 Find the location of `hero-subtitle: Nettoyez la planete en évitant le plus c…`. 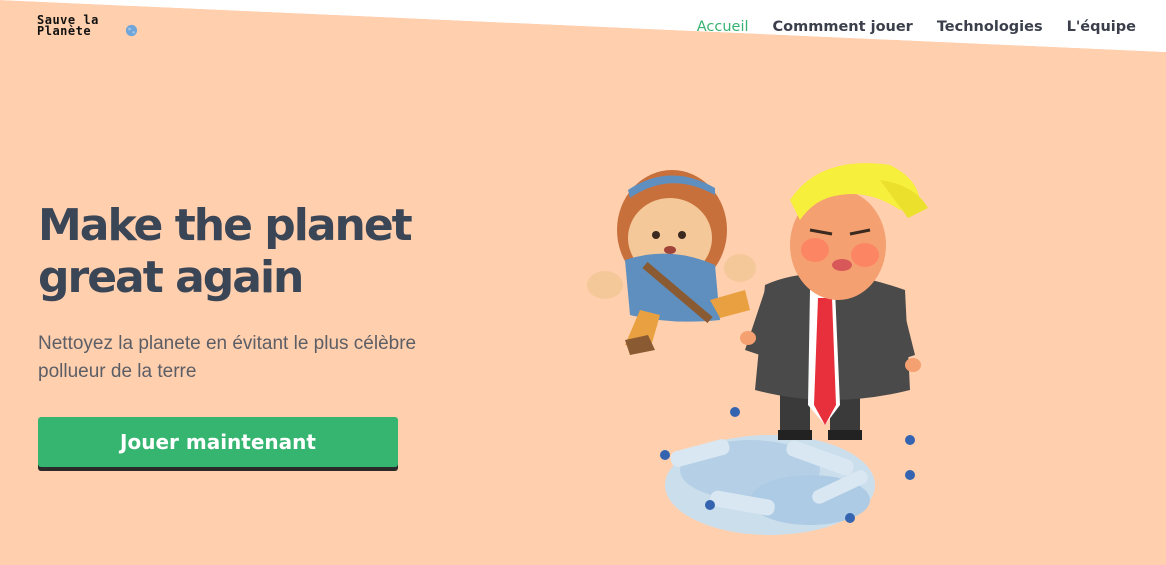

hero-subtitle: Nettoyez la planete en évitant le plus c… is located at coordinates (227, 357).